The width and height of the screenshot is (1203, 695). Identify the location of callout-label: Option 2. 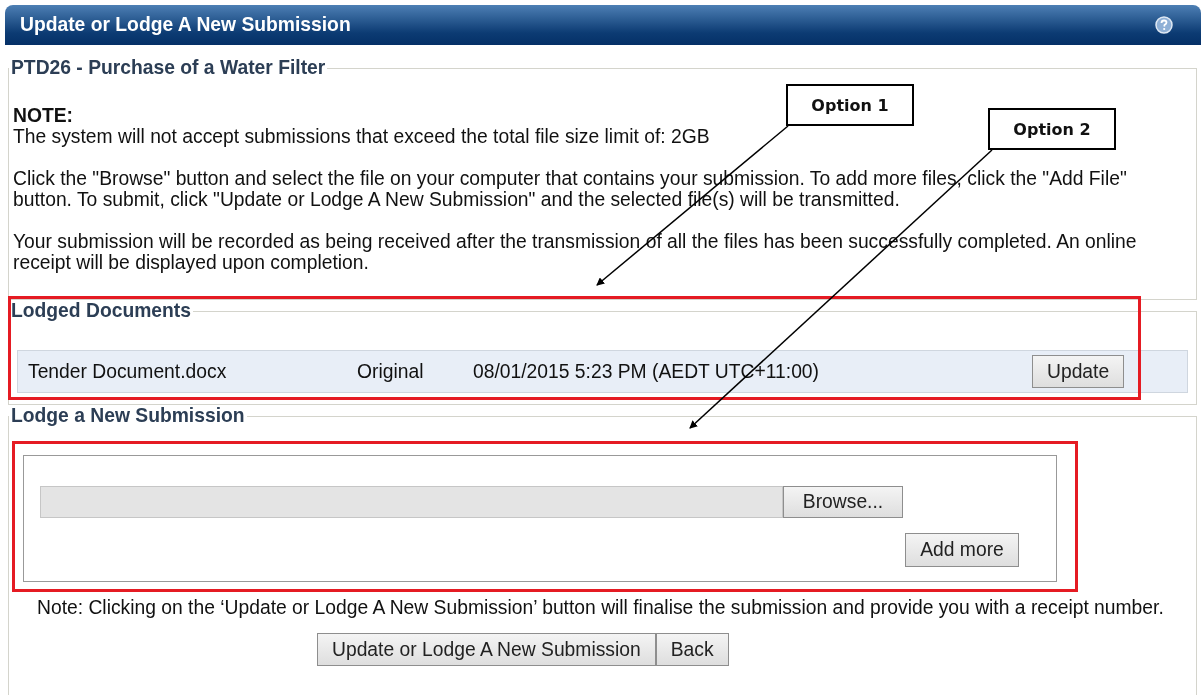
(1052, 129).